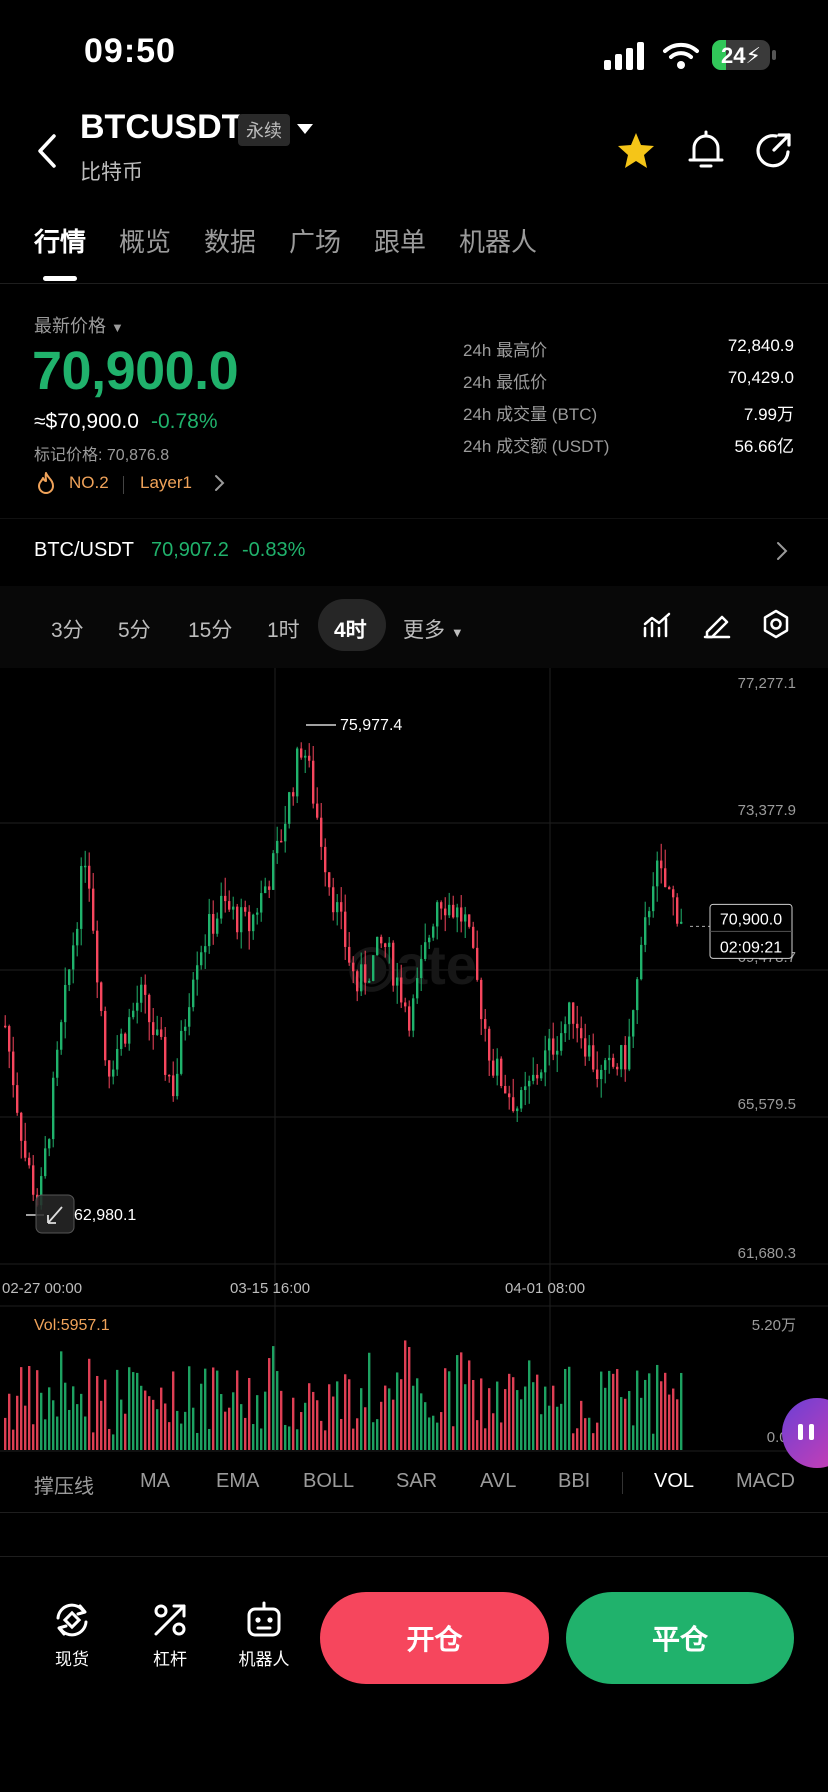 Image resolution: width=828 pixels, height=1792 pixels. What do you see at coordinates (72, 1620) in the screenshot?
I see `spot-icon` at bounding box center [72, 1620].